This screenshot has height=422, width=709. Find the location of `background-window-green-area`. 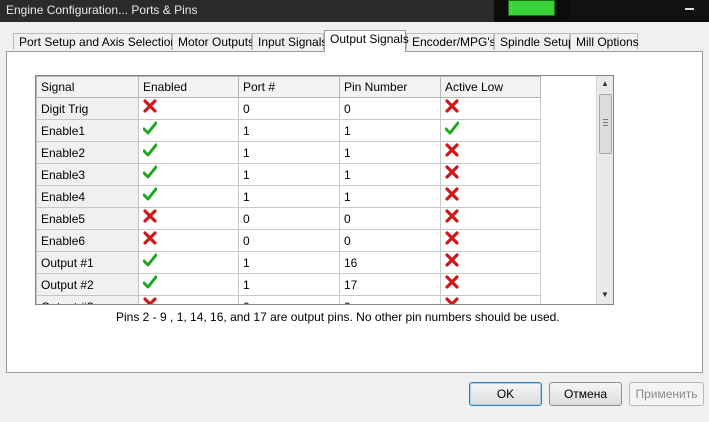

background-window-green-area is located at coordinates (531, 8).